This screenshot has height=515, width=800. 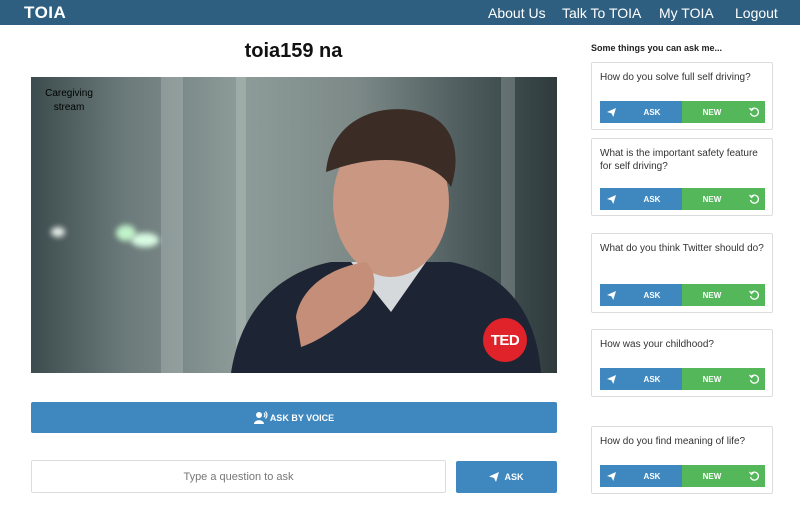 What do you see at coordinates (686, 13) in the screenshot?
I see `nav-link-my-toia: My TOIA` at bounding box center [686, 13].